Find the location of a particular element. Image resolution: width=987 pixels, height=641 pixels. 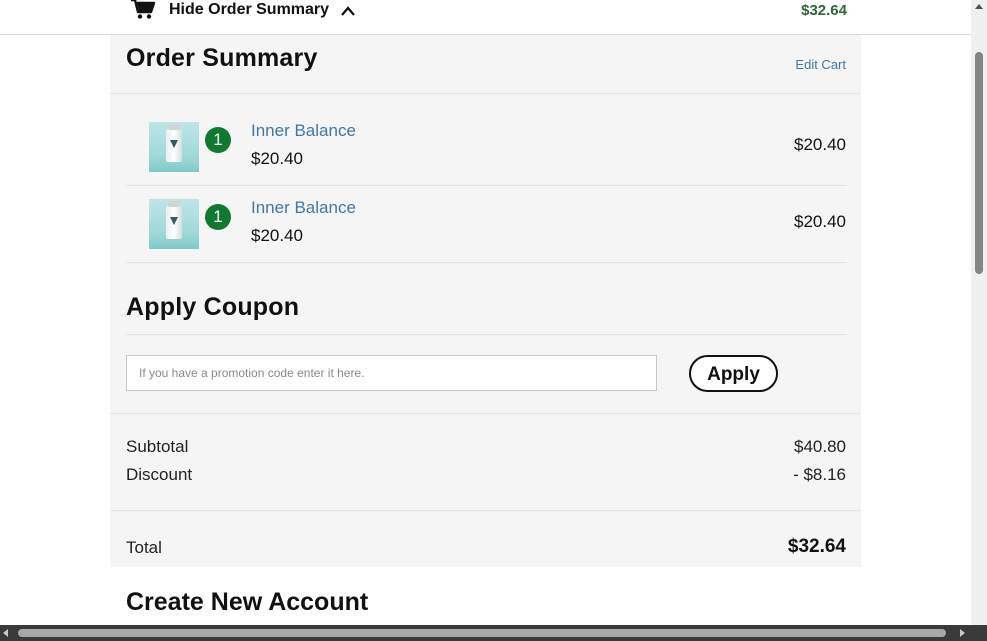

coupon-code-input is located at coordinates (391, 373).